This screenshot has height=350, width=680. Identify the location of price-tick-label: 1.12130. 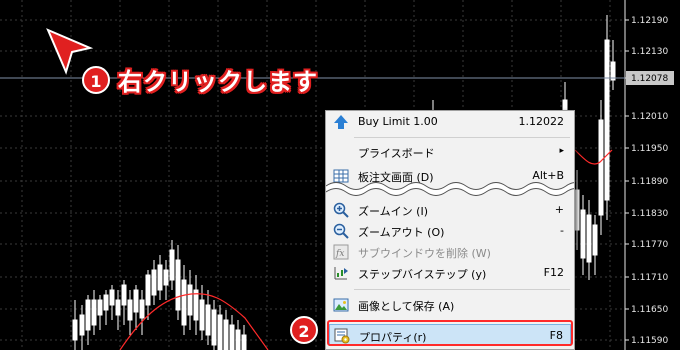
(649, 52).